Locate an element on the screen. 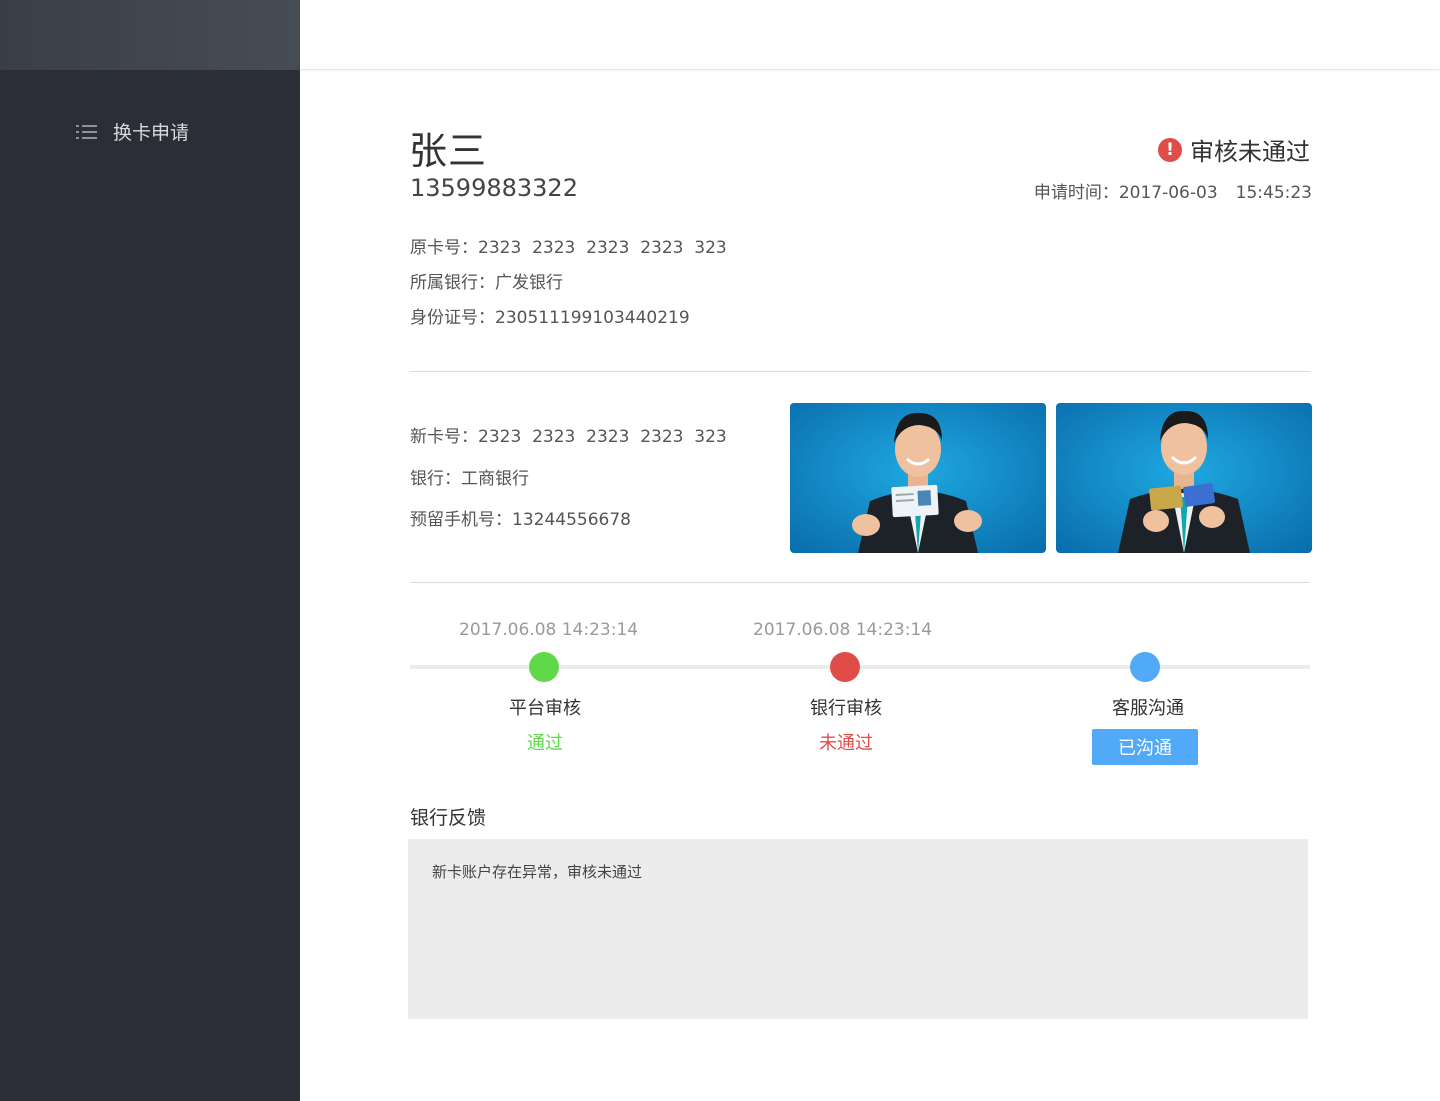  step-time-platform: 2017.06.08 14:23:14 is located at coordinates (549, 630).